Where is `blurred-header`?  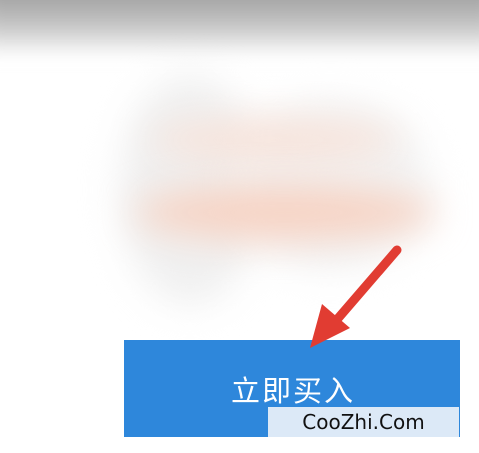
blurred-header is located at coordinates (239, 24).